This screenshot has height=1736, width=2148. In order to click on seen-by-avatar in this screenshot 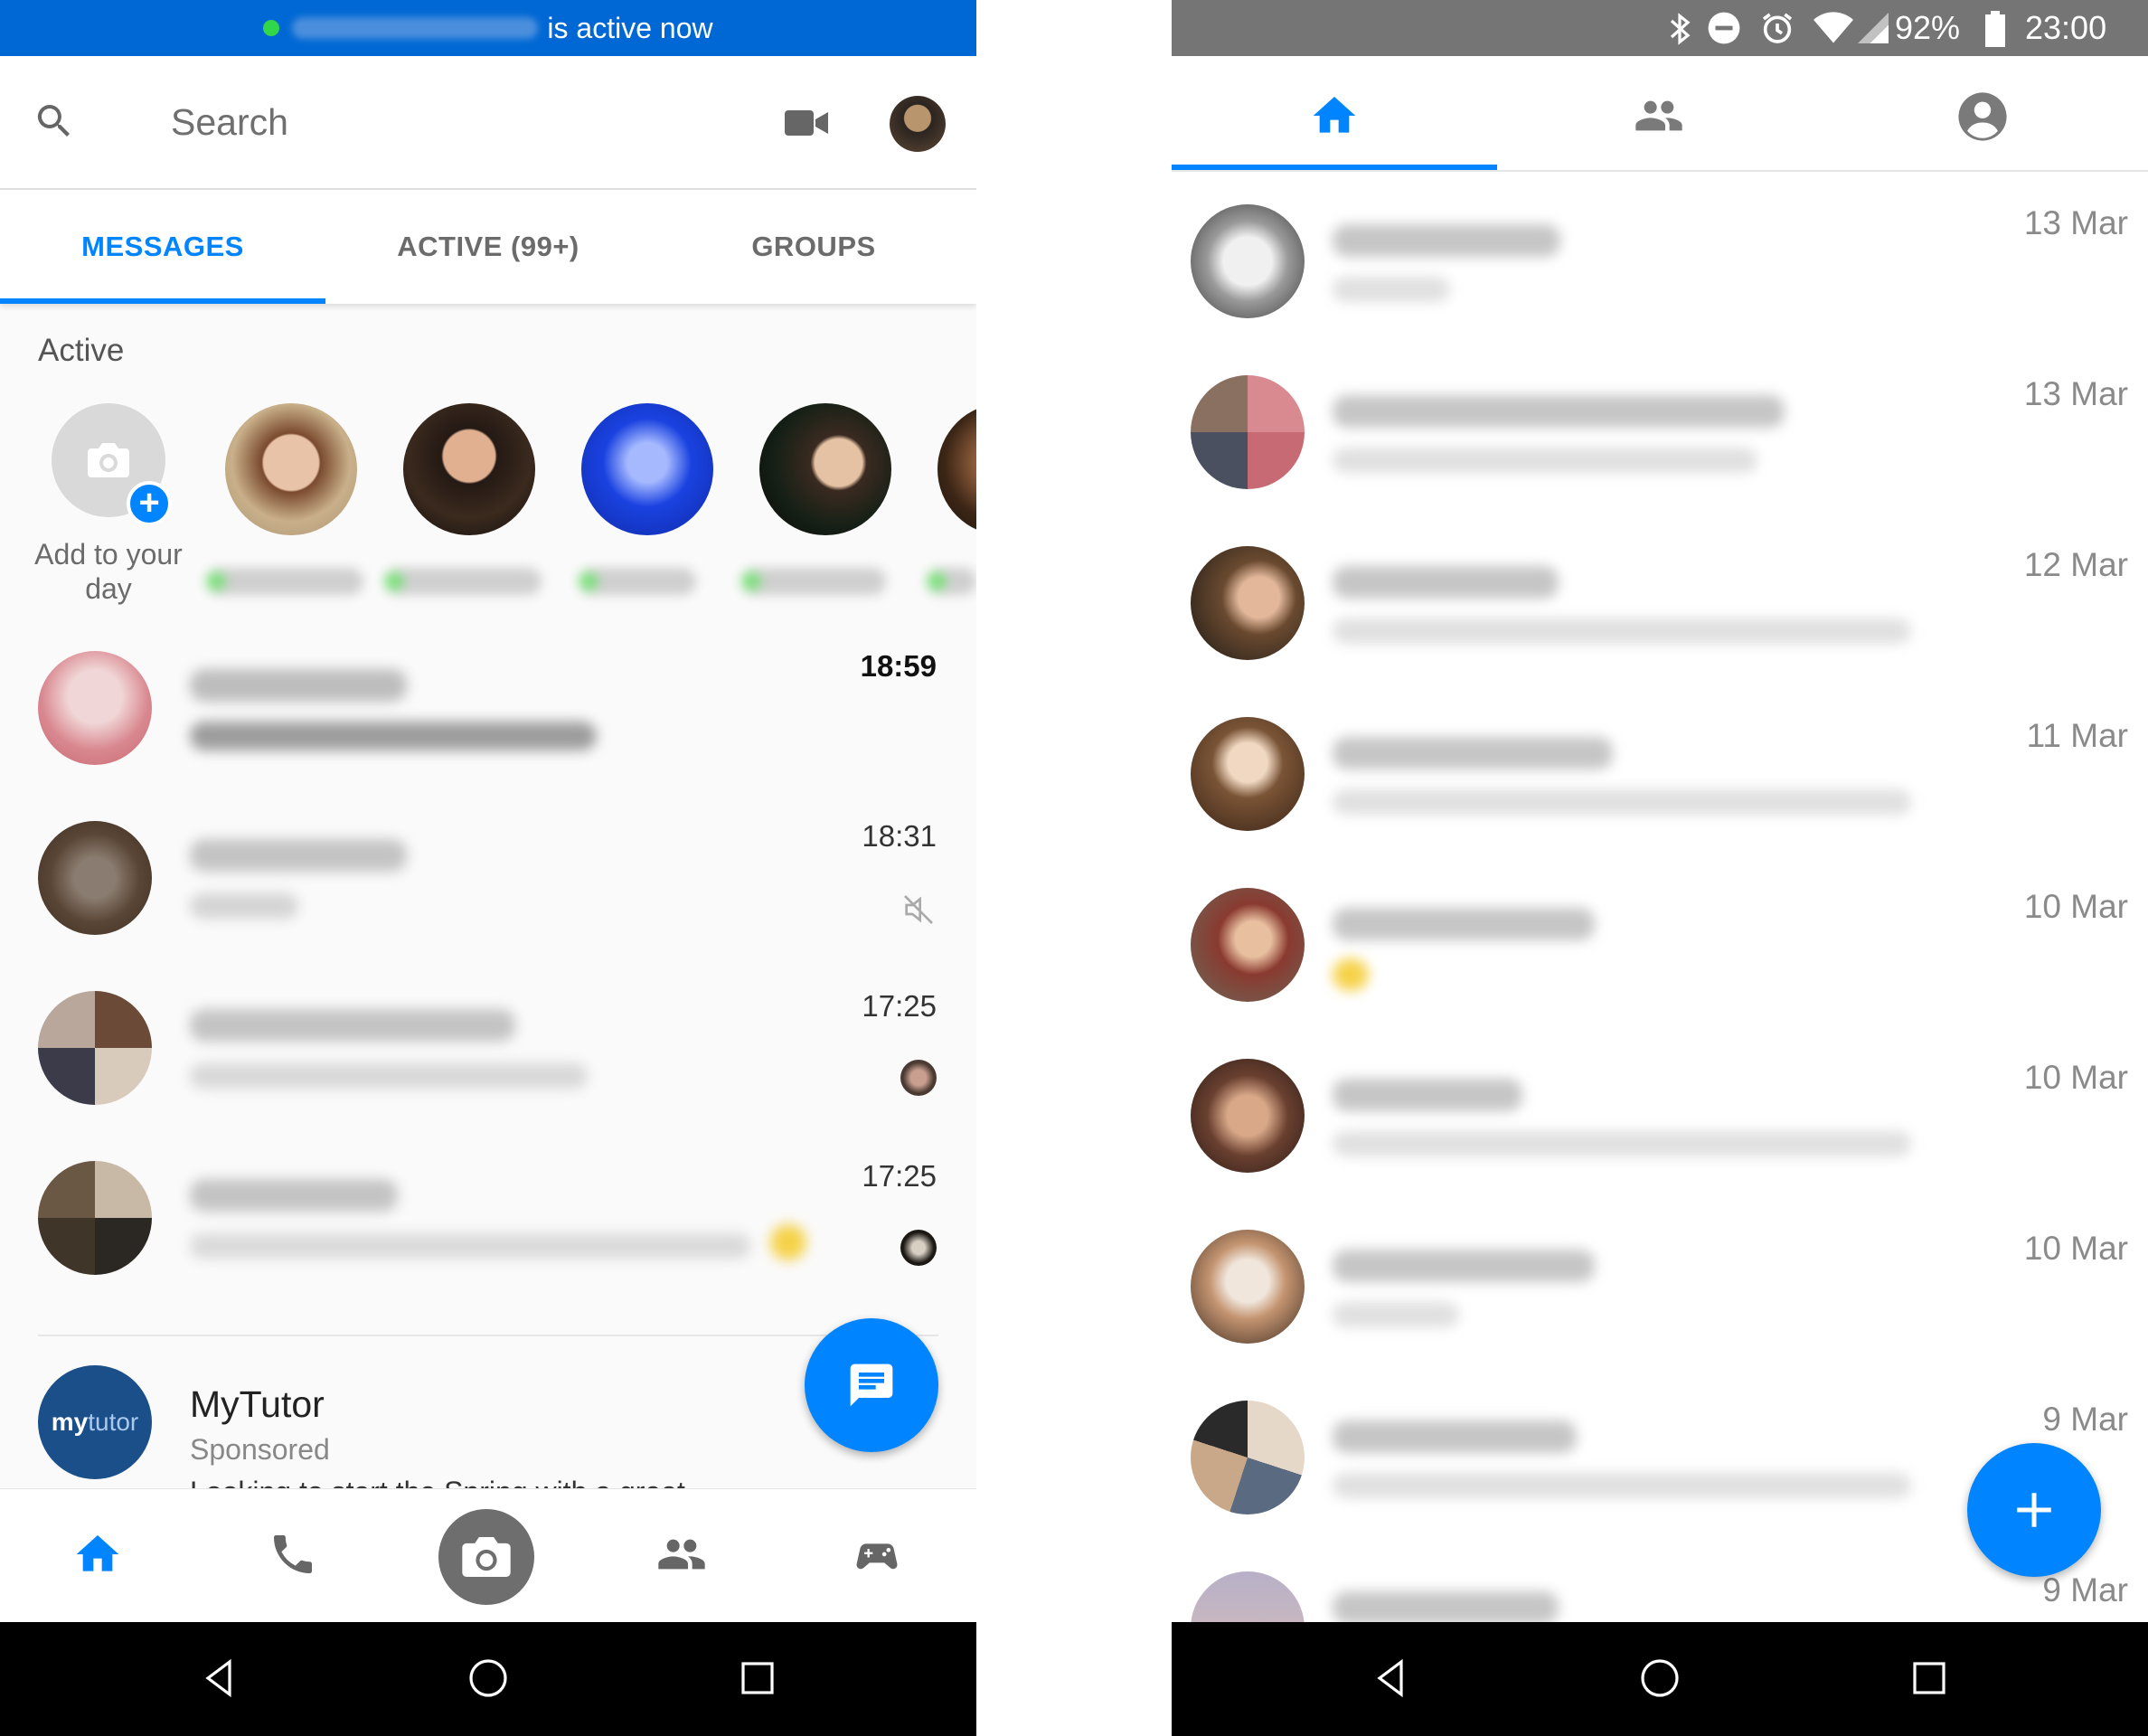, I will do `click(919, 1078)`.